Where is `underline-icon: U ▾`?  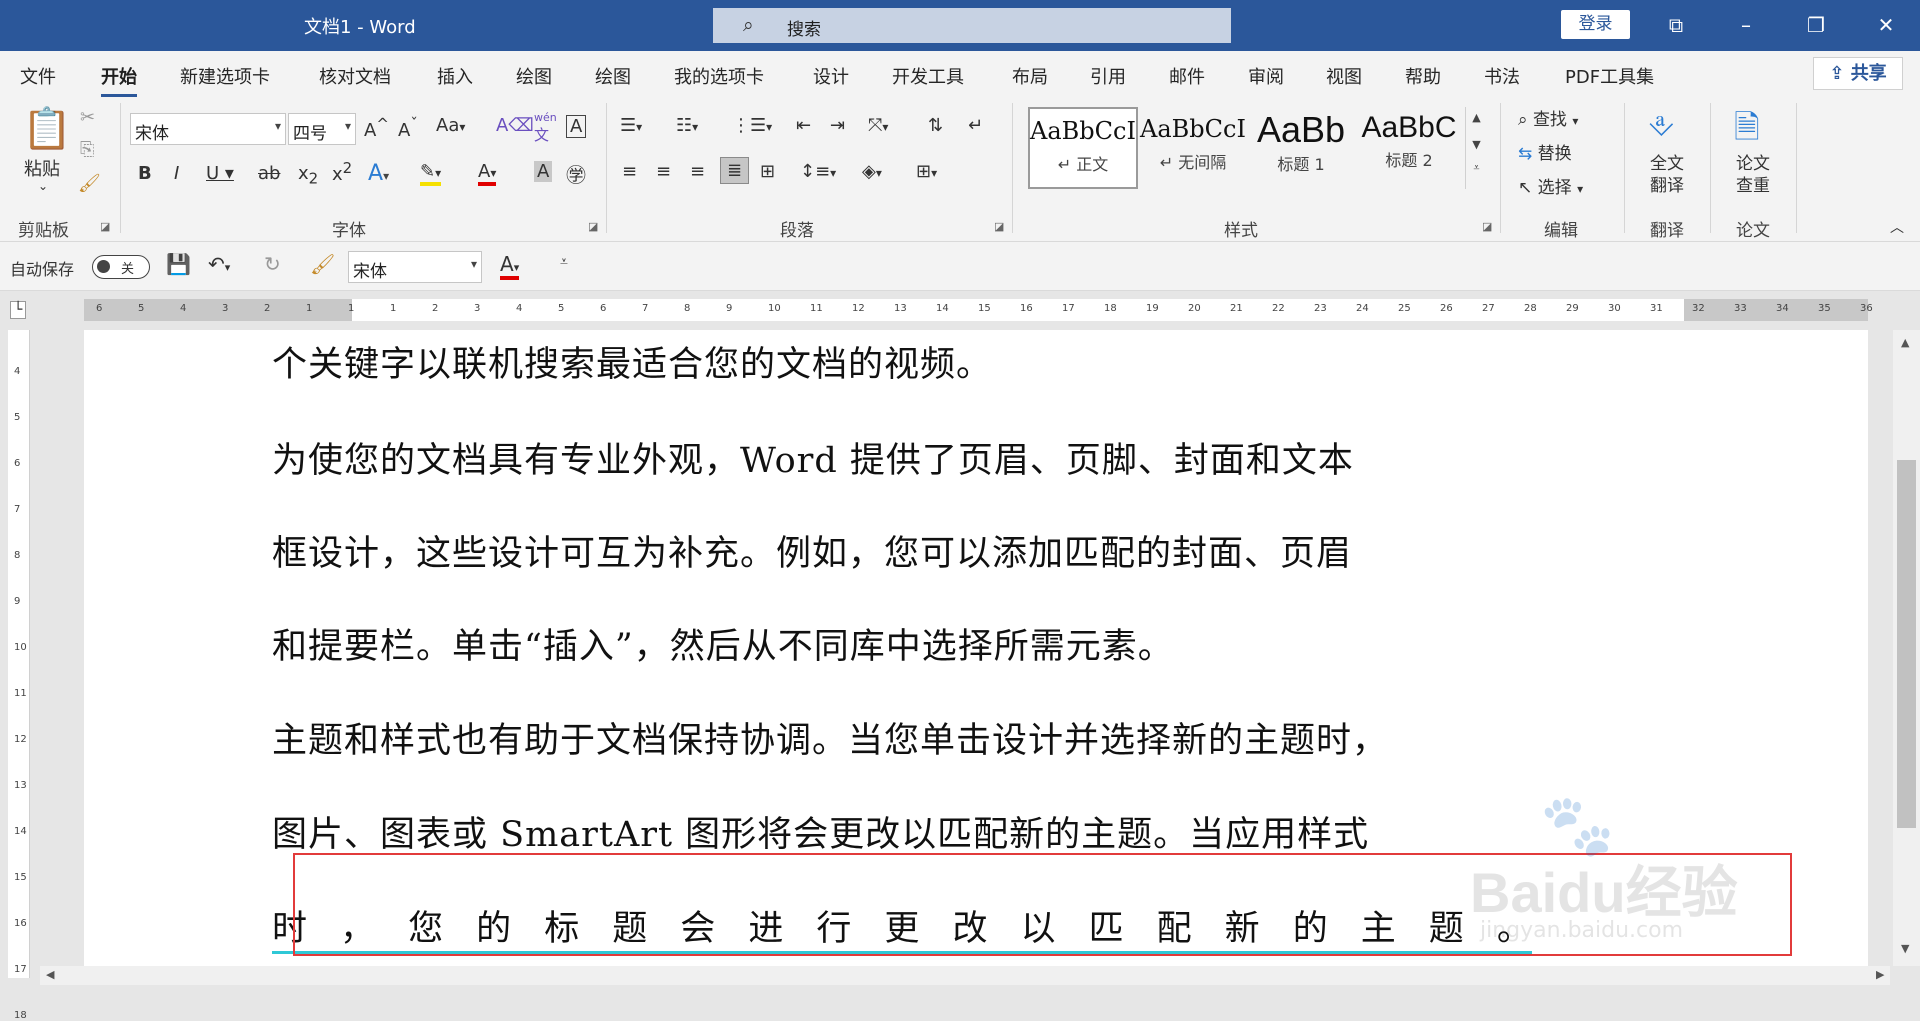
underline-icon: U ▾ is located at coordinates (220, 173).